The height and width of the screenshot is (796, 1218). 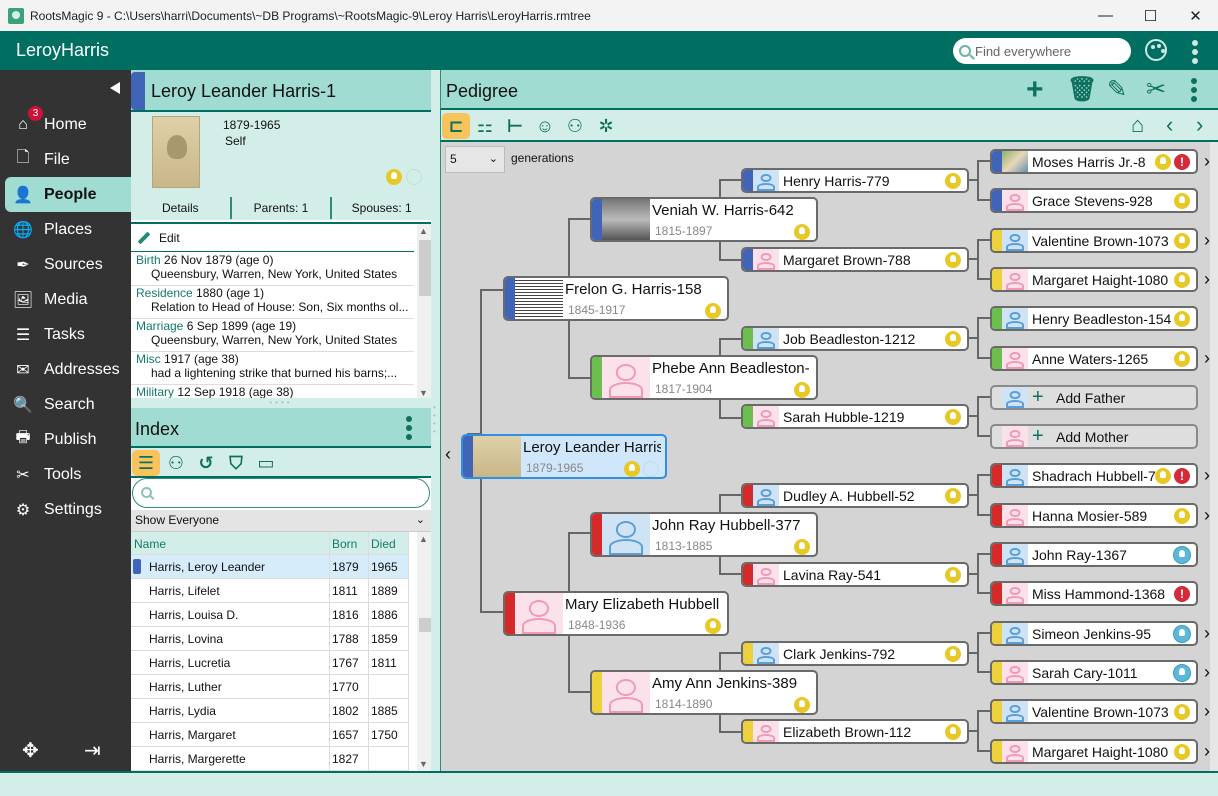 What do you see at coordinates (281, 493) in the screenshot?
I see `index-search-input` at bounding box center [281, 493].